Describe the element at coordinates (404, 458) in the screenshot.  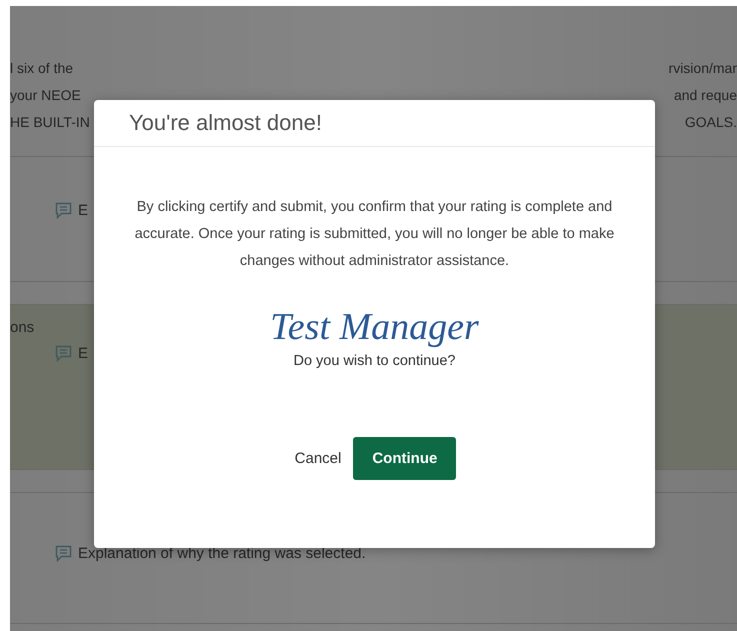
I see `continue-button: Continue` at that location.